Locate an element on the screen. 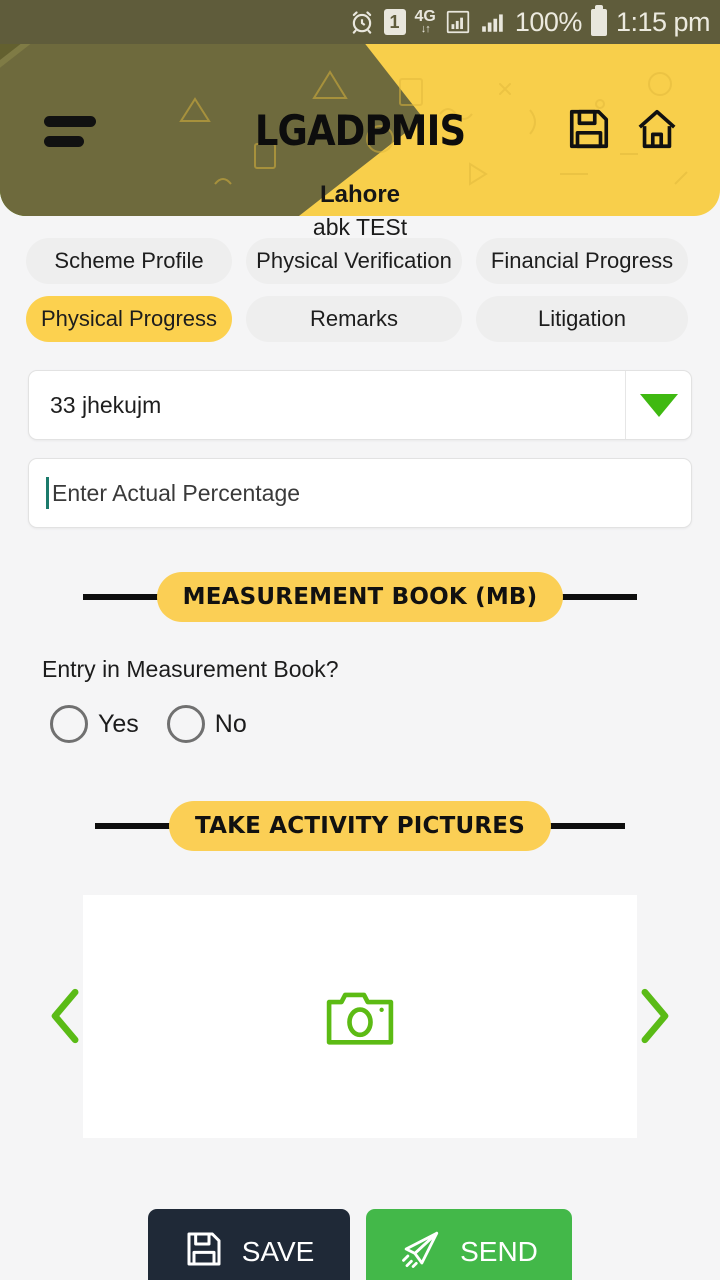 The height and width of the screenshot is (1280, 720). camera-icon is located at coordinates (360, 1018).